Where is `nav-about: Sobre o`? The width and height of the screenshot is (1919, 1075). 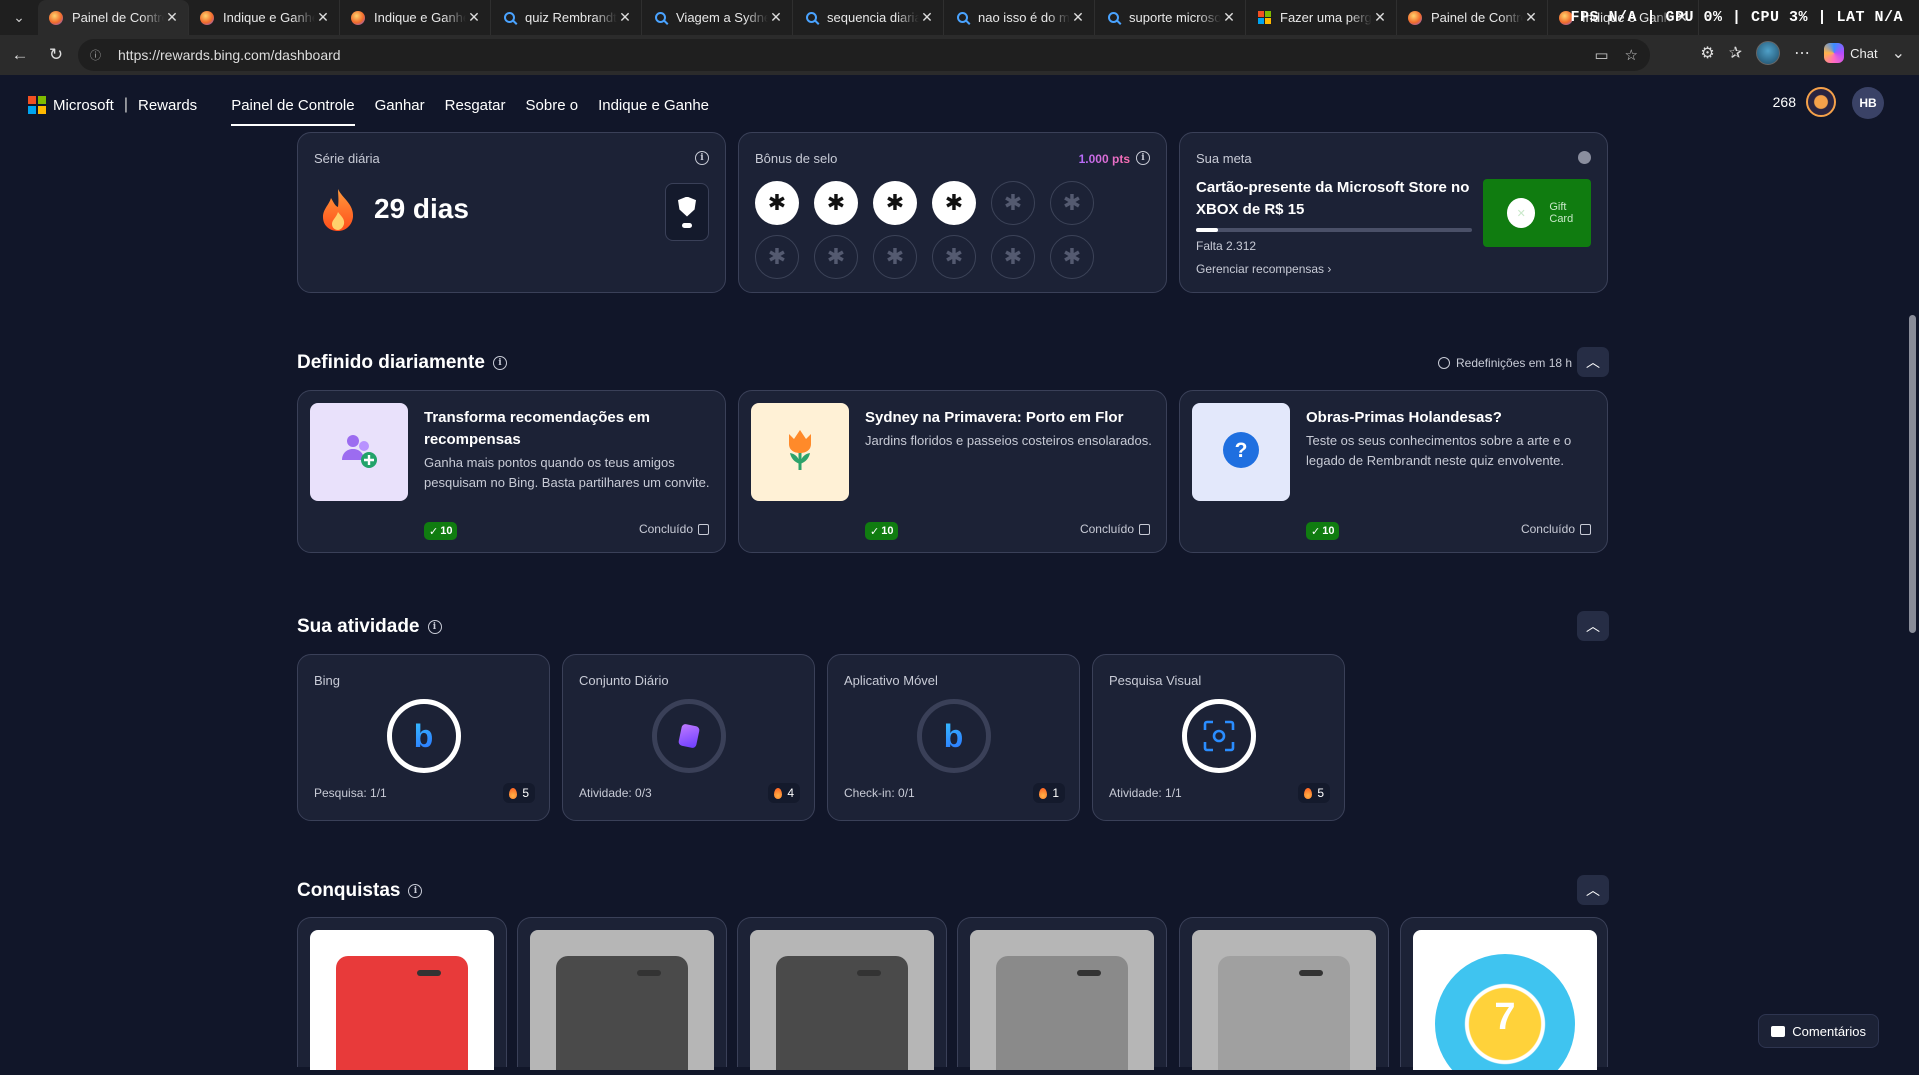
nav-about: Sobre o is located at coordinates (552, 105).